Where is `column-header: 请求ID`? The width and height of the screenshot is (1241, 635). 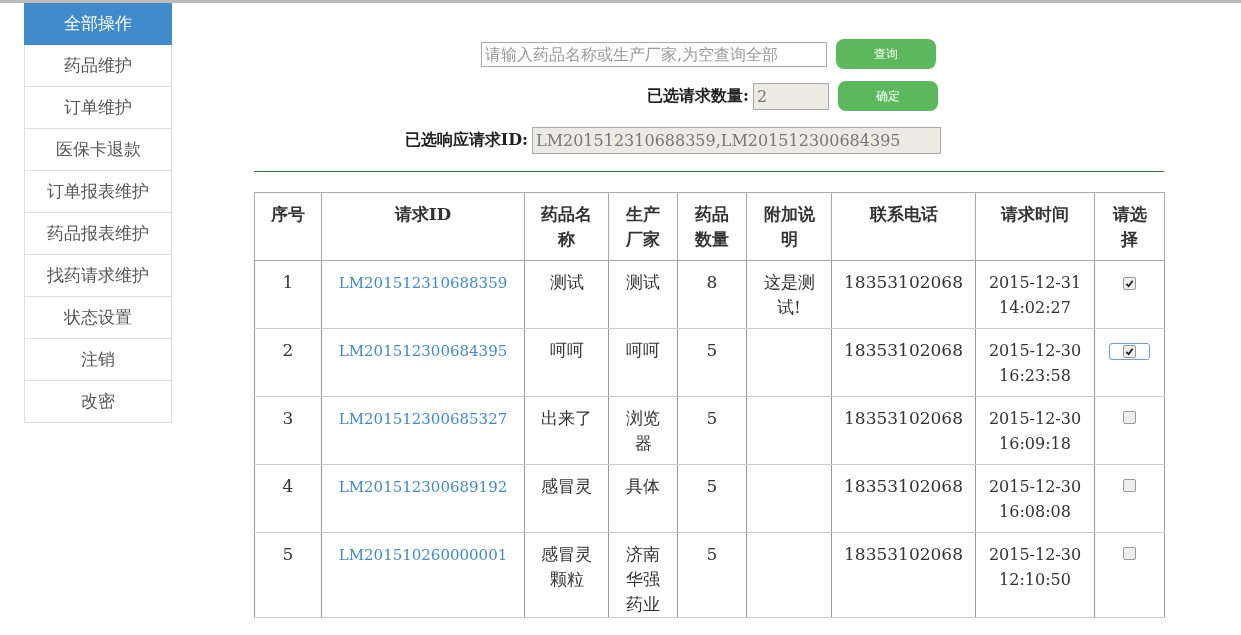
column-header: 请求ID is located at coordinates (423, 214).